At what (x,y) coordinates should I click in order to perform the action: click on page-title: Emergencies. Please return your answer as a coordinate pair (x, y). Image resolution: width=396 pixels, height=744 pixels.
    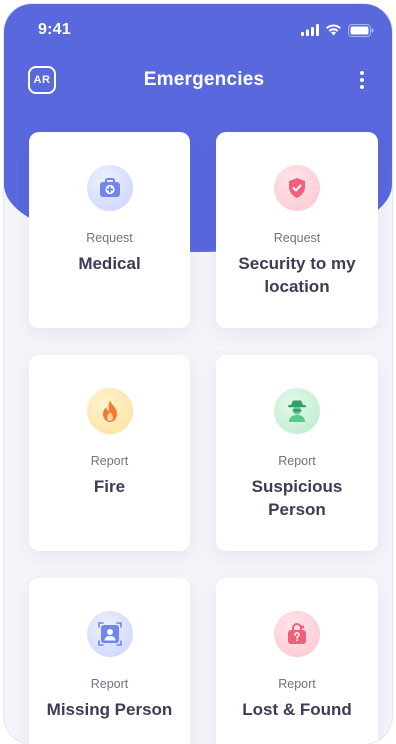
    Looking at the image, I should click on (204, 79).